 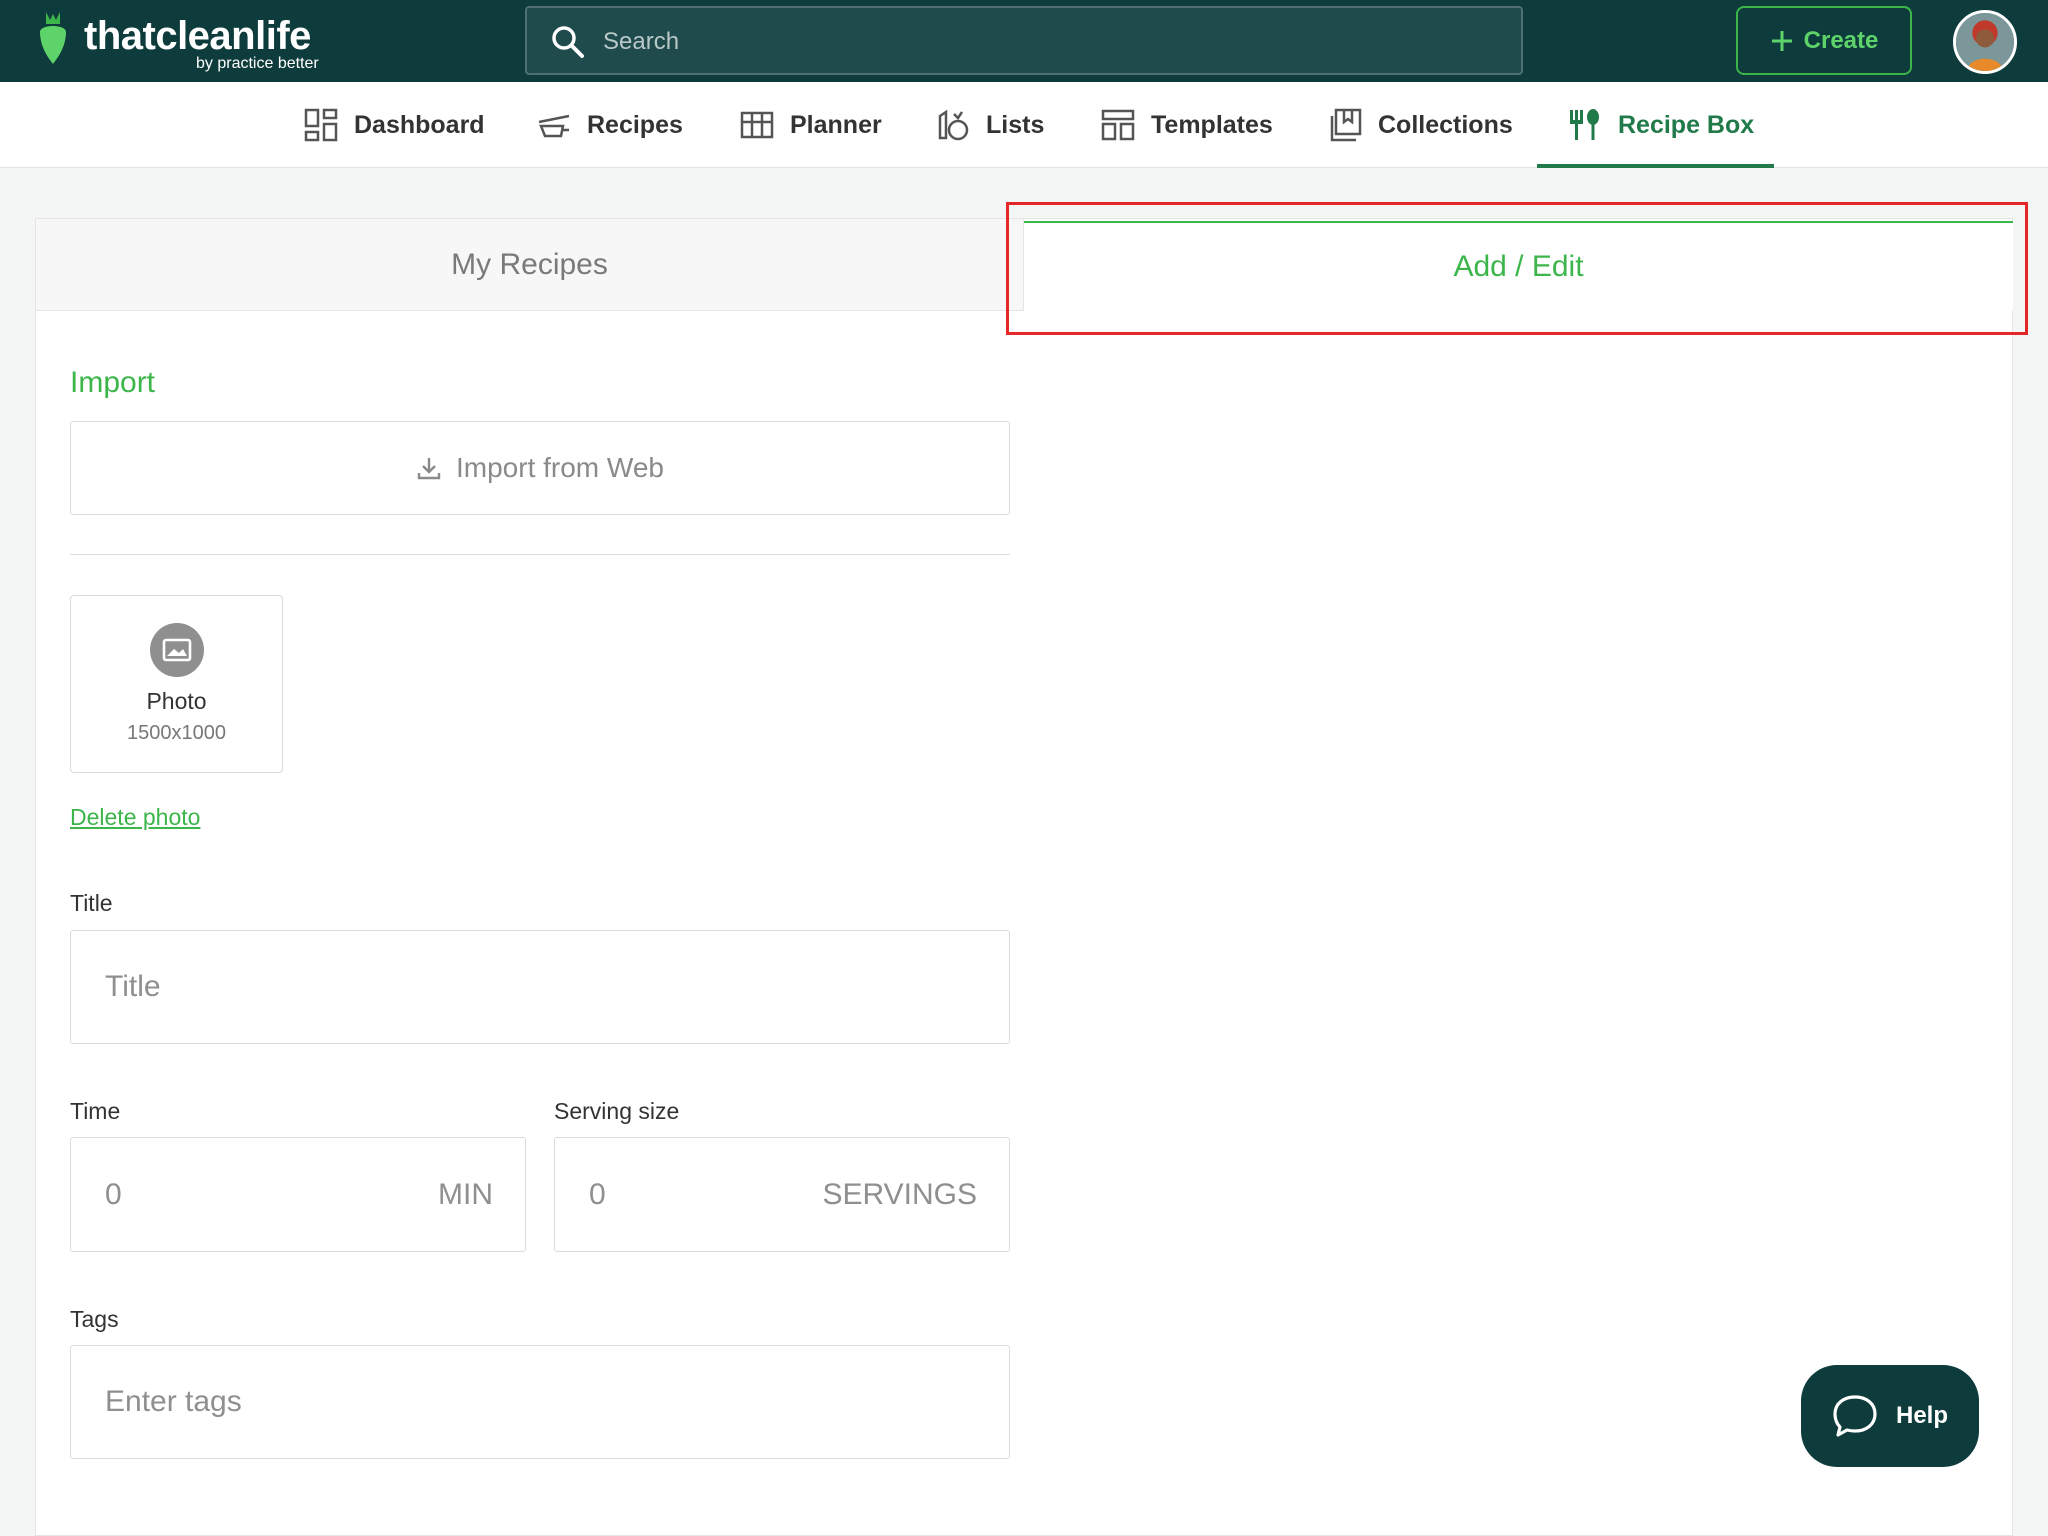 I want to click on serving-unit: SERVINGS, so click(x=900, y=1194).